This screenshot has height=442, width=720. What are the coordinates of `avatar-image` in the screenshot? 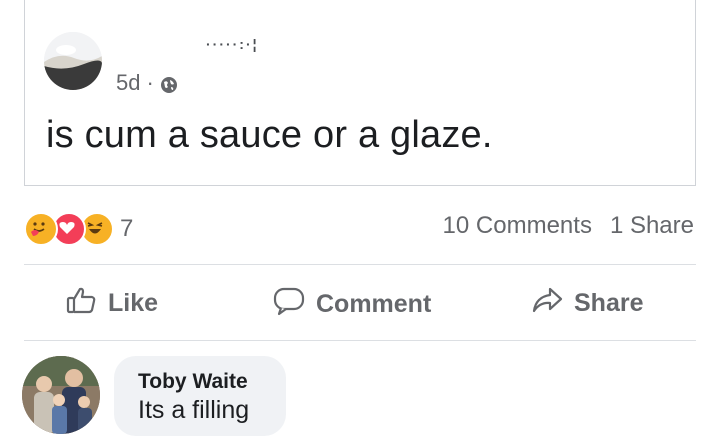 It's located at (73, 61).